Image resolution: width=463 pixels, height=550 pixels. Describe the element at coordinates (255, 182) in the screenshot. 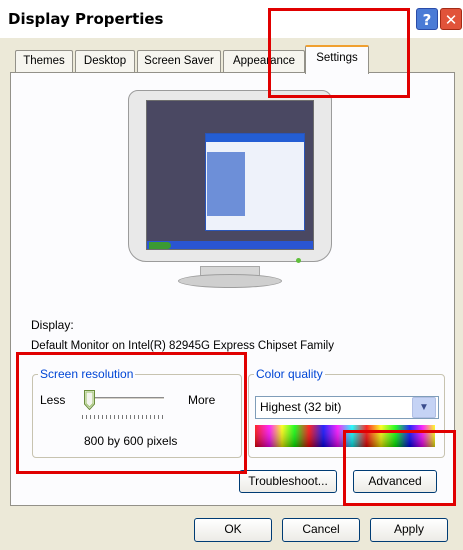

I see `preview-window` at that location.